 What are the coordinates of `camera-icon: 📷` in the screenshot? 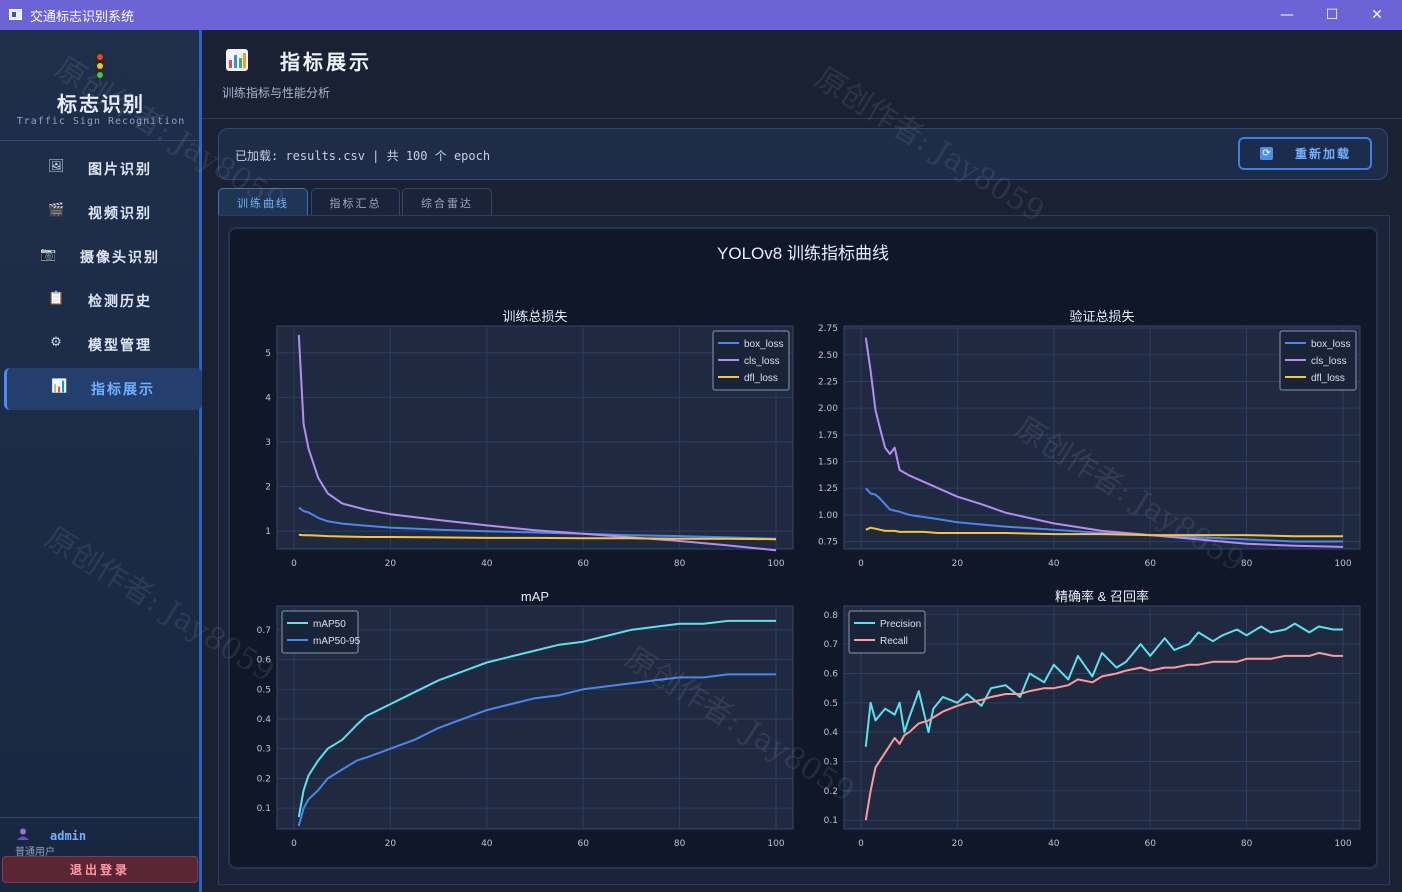 It's located at (48, 254).